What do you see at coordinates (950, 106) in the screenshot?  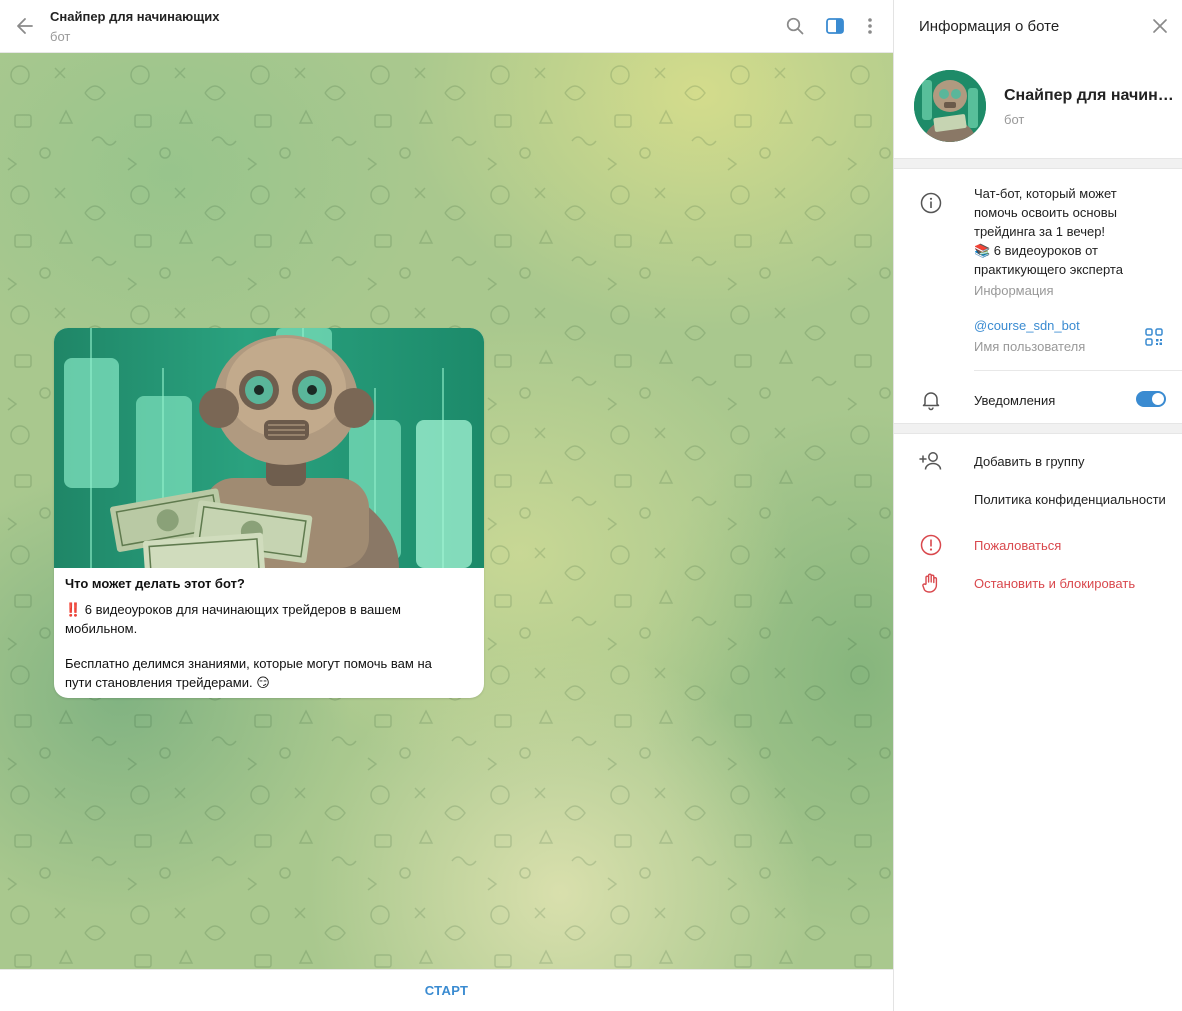 I see `avatar` at bounding box center [950, 106].